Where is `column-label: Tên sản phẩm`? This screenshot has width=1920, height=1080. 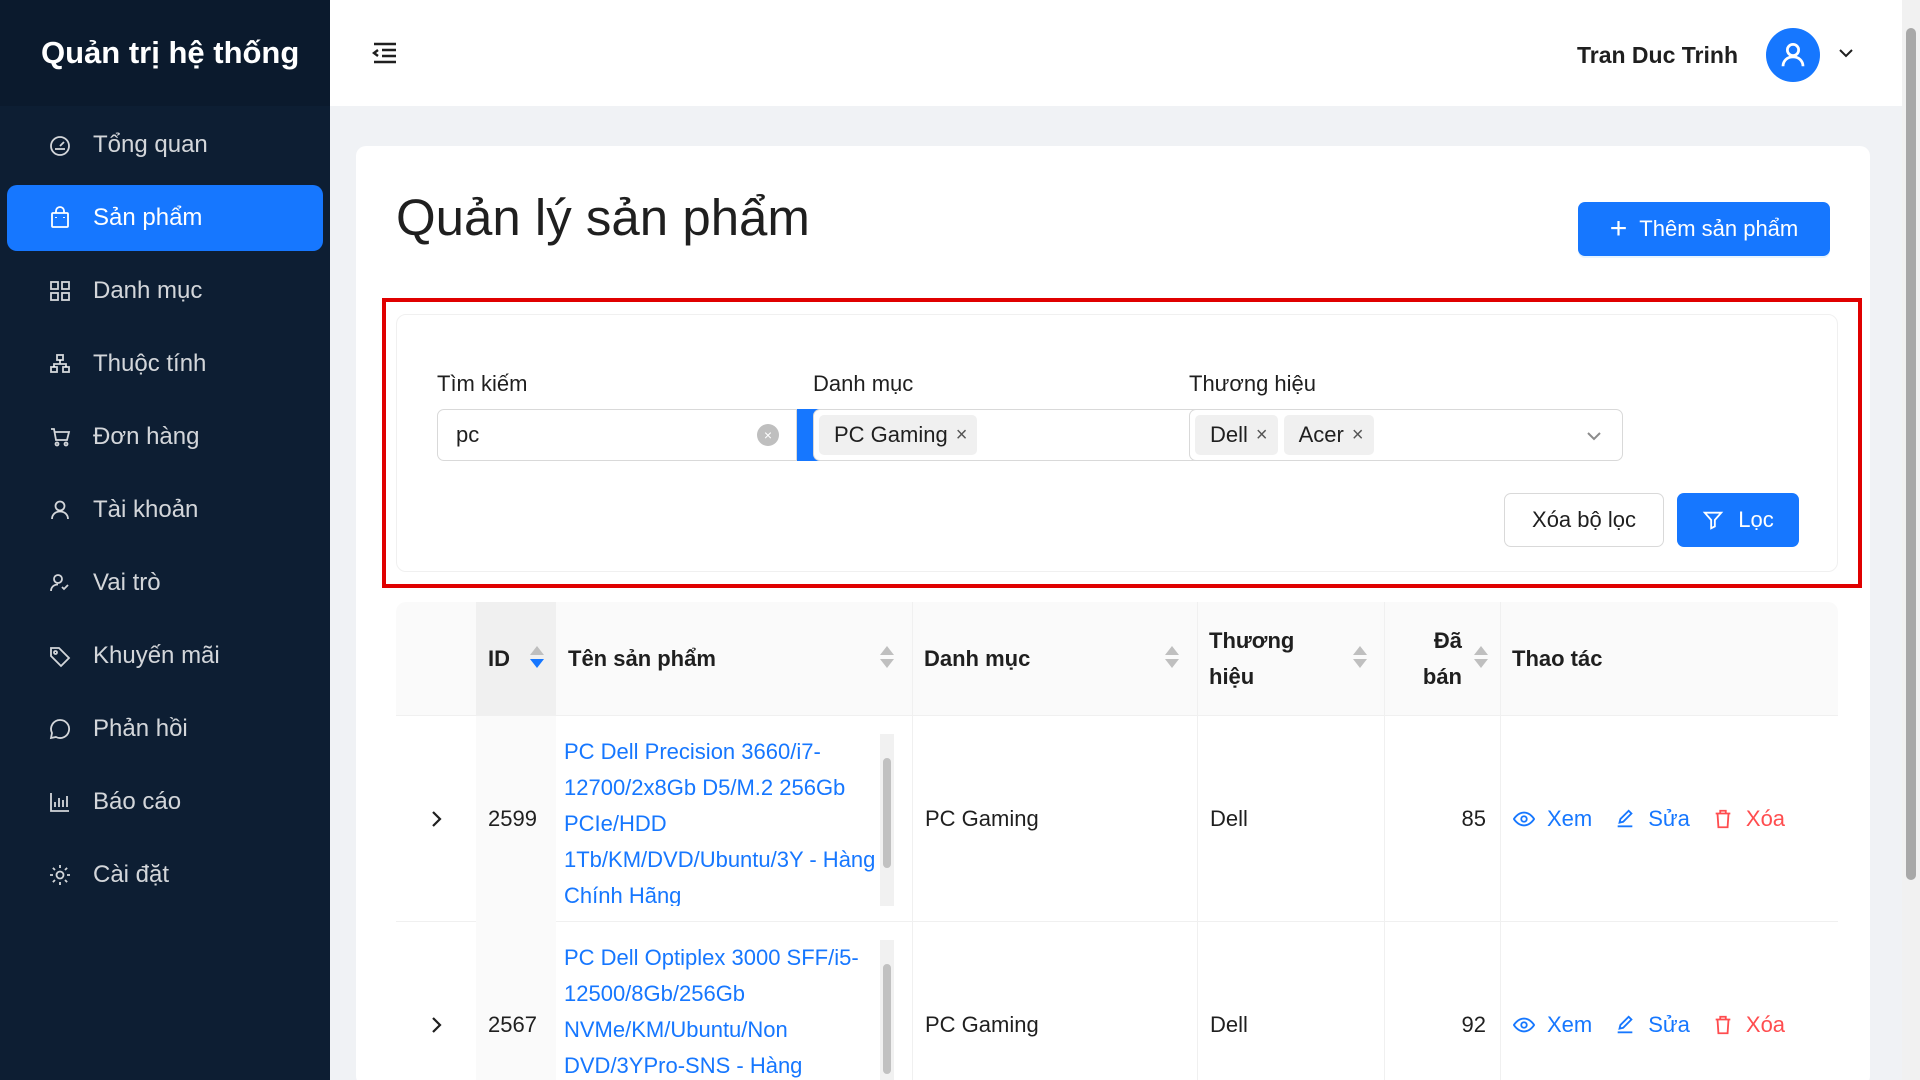
column-label: Tên sản phẩm is located at coordinates (642, 658).